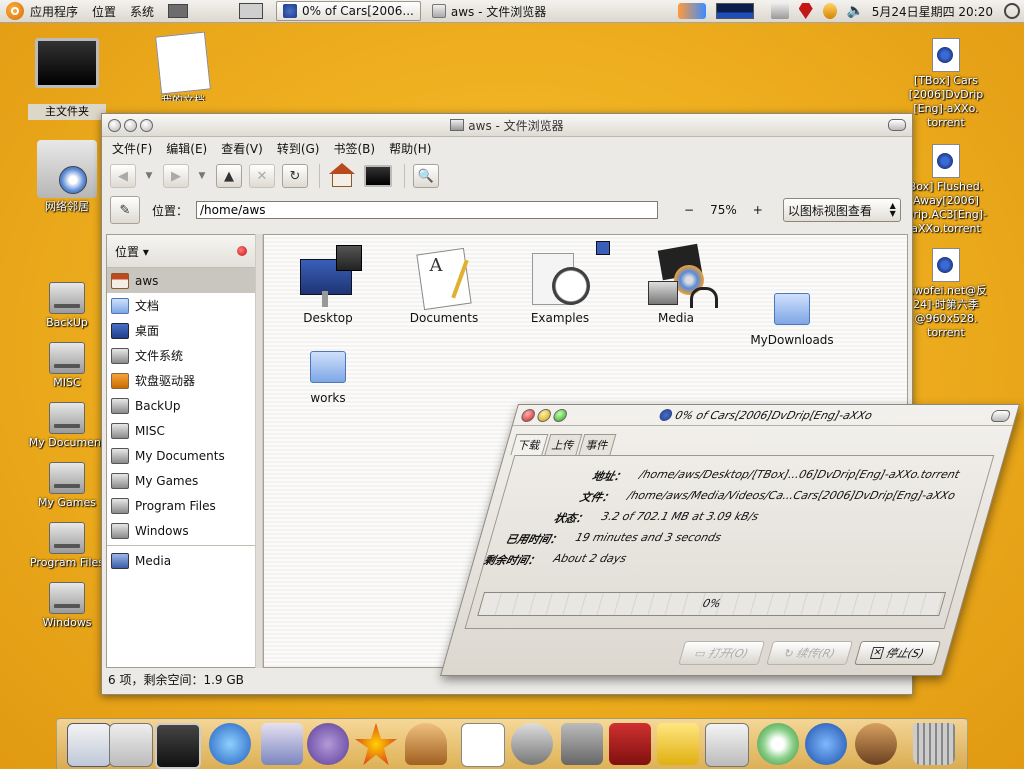 The width and height of the screenshot is (1024, 769). Describe the element at coordinates (427, 210) in the screenshot. I see `location-input` at that location.